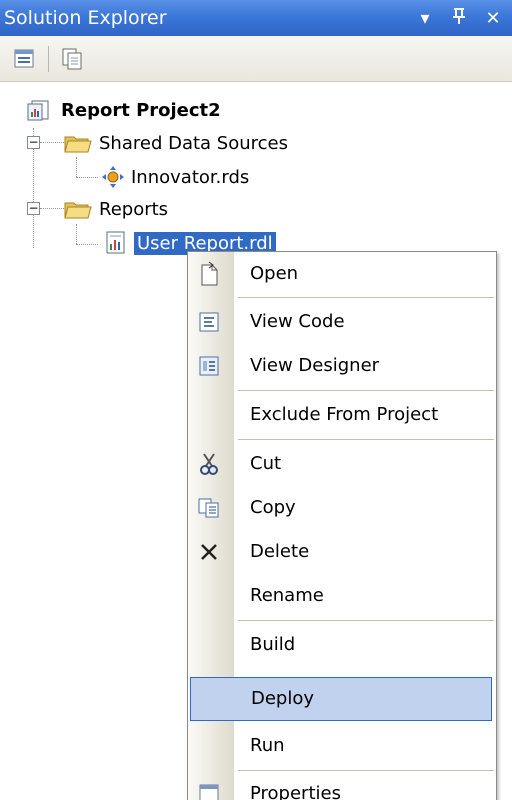  Describe the element at coordinates (72, 59) in the screenshot. I see `show-all-files-icon` at that location.